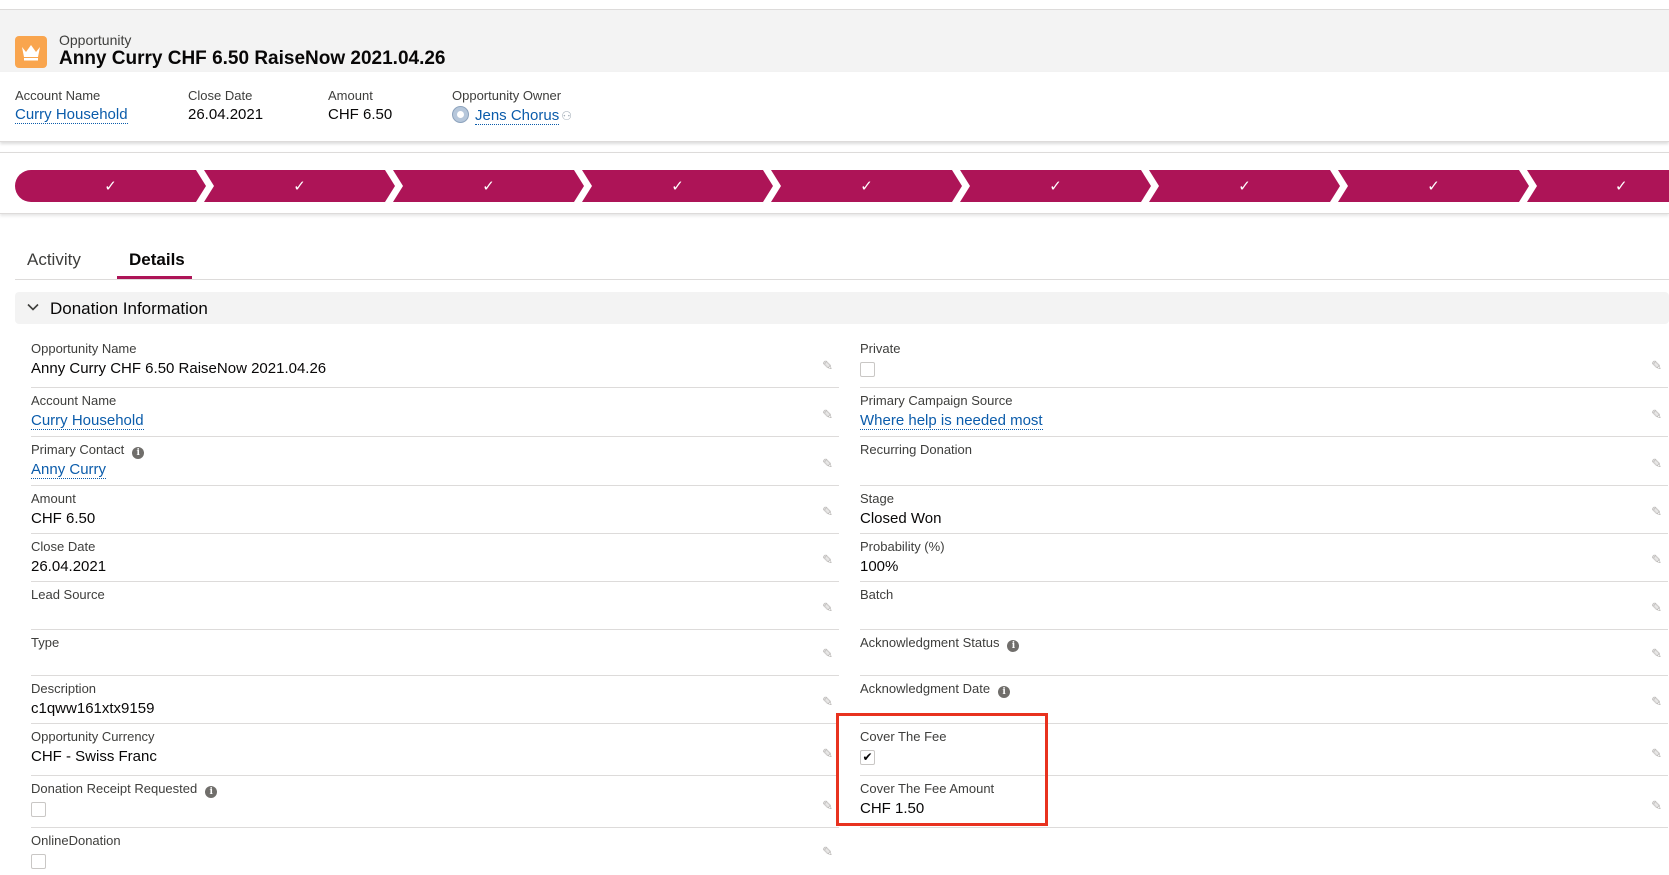 The height and width of the screenshot is (875, 1669). What do you see at coordinates (916, 449) in the screenshot?
I see `field-label-text: Recurring Donation` at bounding box center [916, 449].